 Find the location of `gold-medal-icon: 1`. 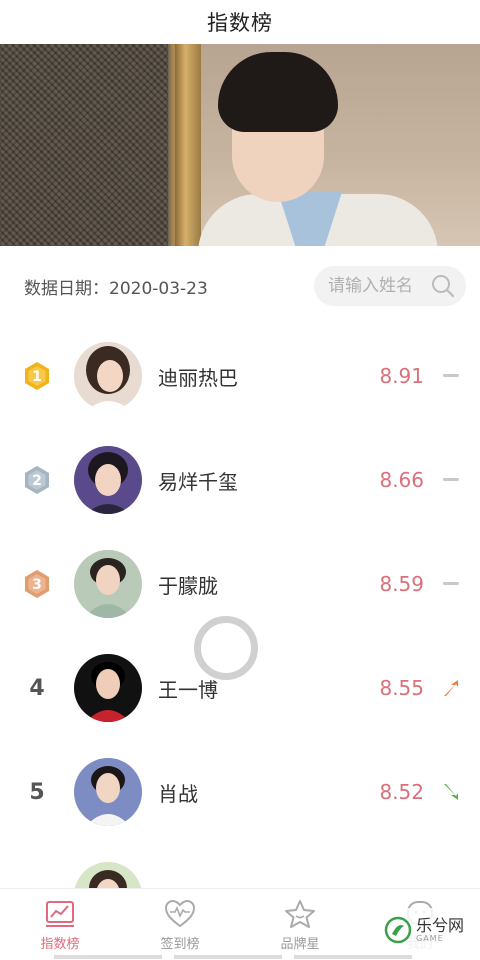

gold-medal-icon: 1 is located at coordinates (37, 376).